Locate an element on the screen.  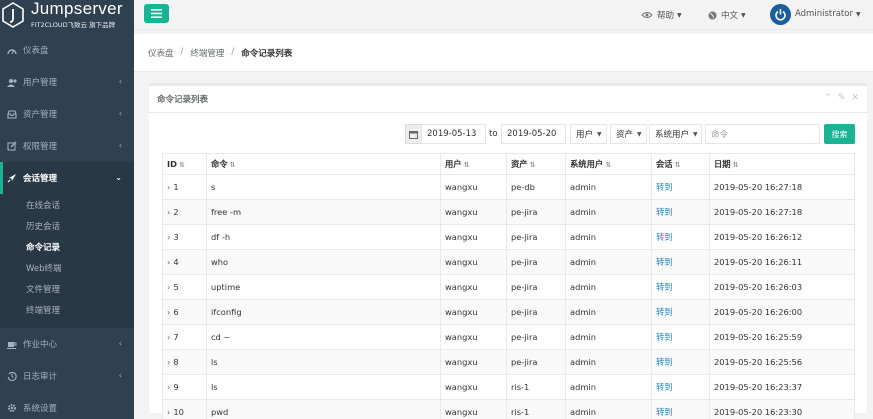
brand: Jumpserver FIT2CLOUD飞致云 旗下品牌 is located at coordinates (67, 18).